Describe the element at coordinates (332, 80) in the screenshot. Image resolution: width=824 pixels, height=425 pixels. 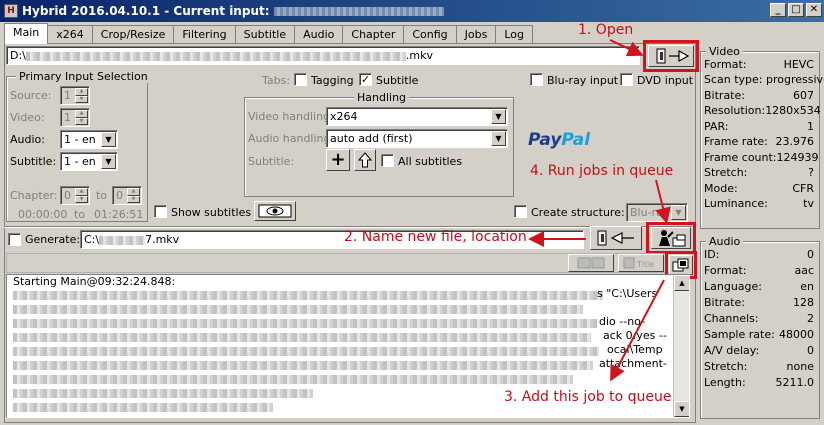
I see `tagging-label: Tagging` at that location.